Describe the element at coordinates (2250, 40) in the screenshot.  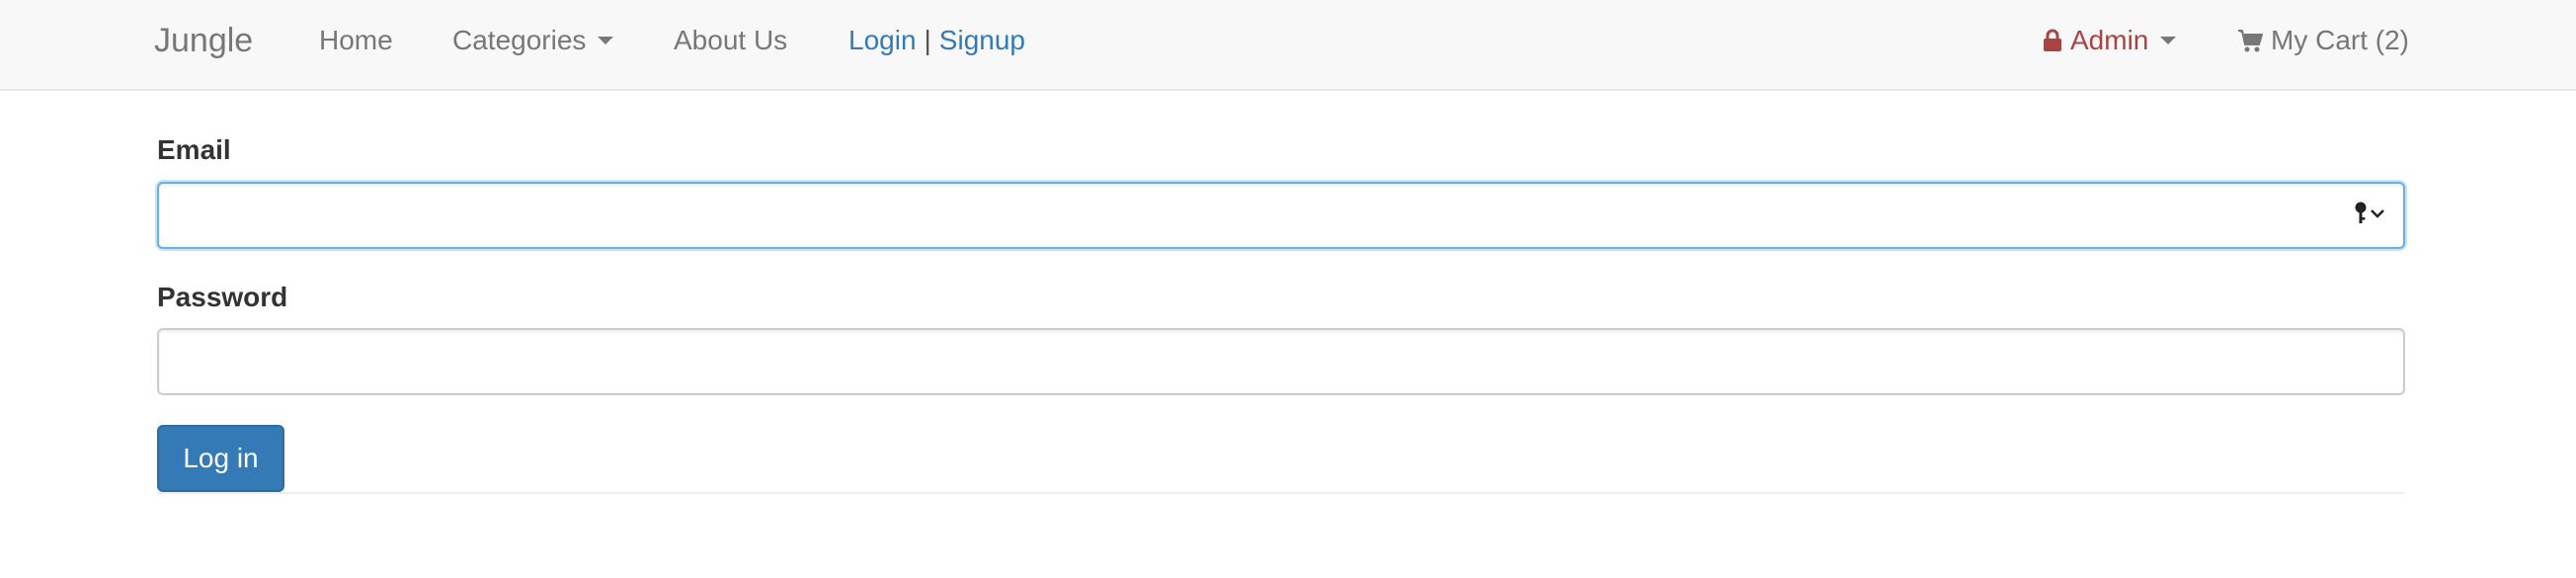
I see `shopping-cart-icon` at that location.